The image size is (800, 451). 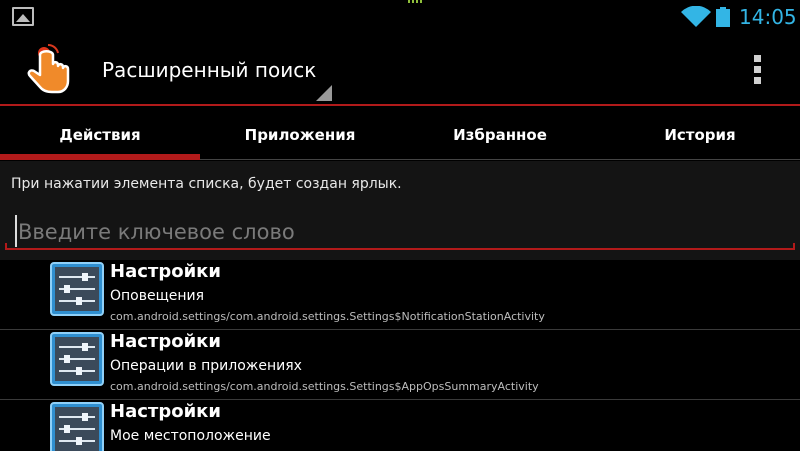 What do you see at coordinates (768, 17) in the screenshot?
I see `status-time: 14:05` at bounding box center [768, 17].